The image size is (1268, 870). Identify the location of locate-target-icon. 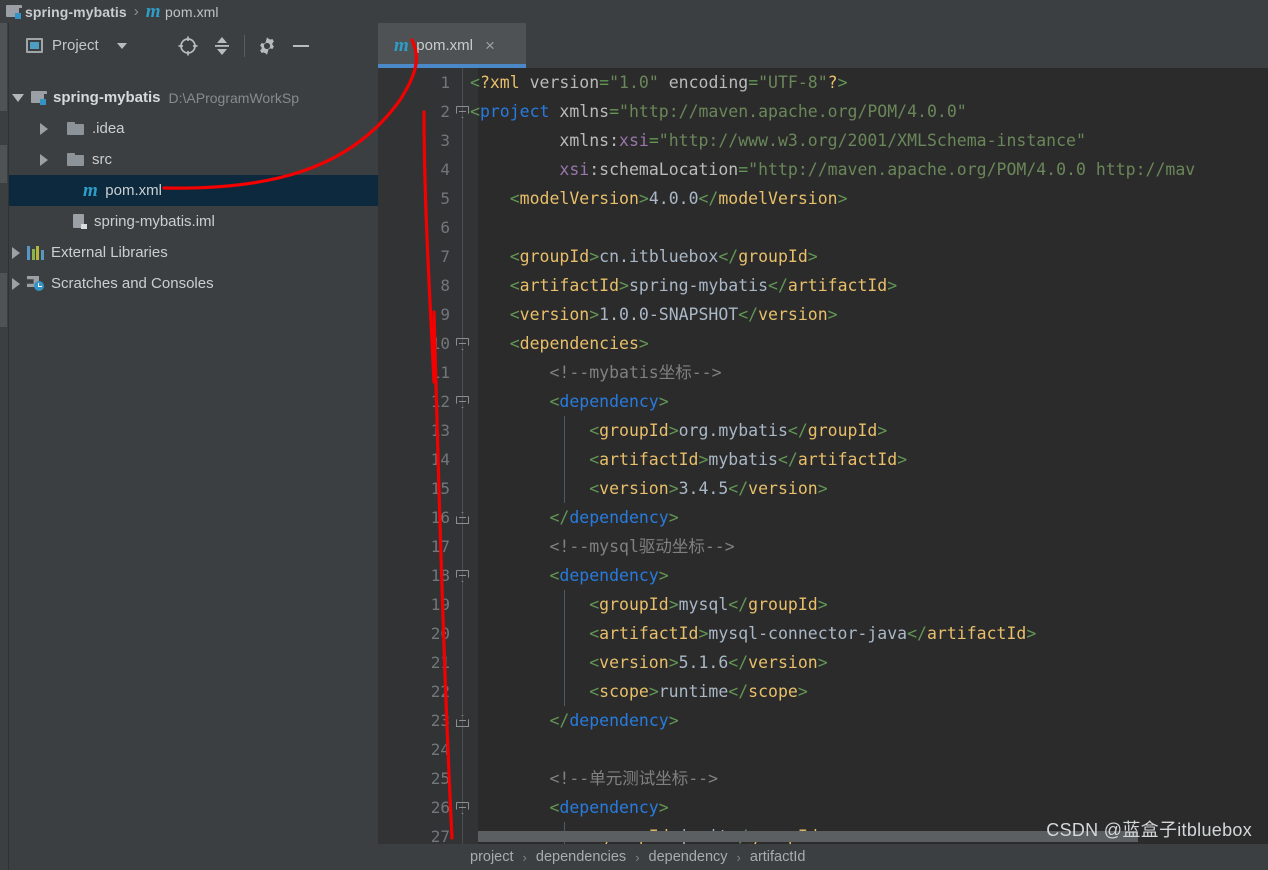
(188, 46).